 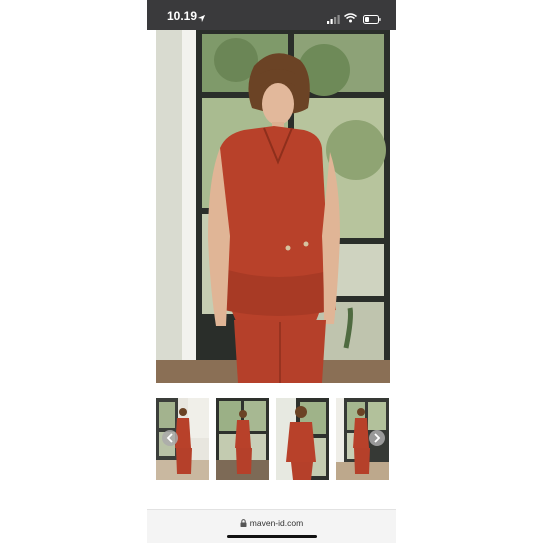 I want to click on location-arrow-icon, so click(x=201, y=19).